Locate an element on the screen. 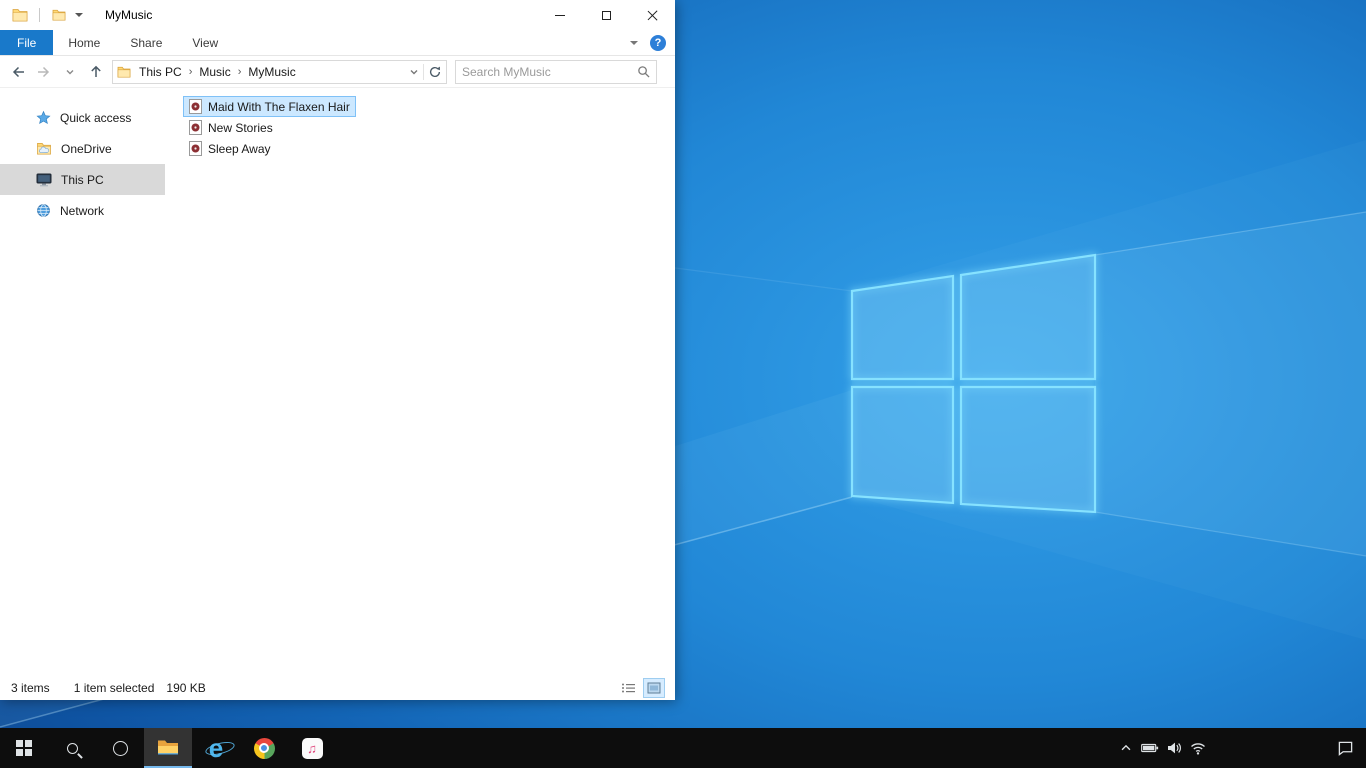 This screenshot has height=768, width=1366. cortana-button is located at coordinates (120, 748).